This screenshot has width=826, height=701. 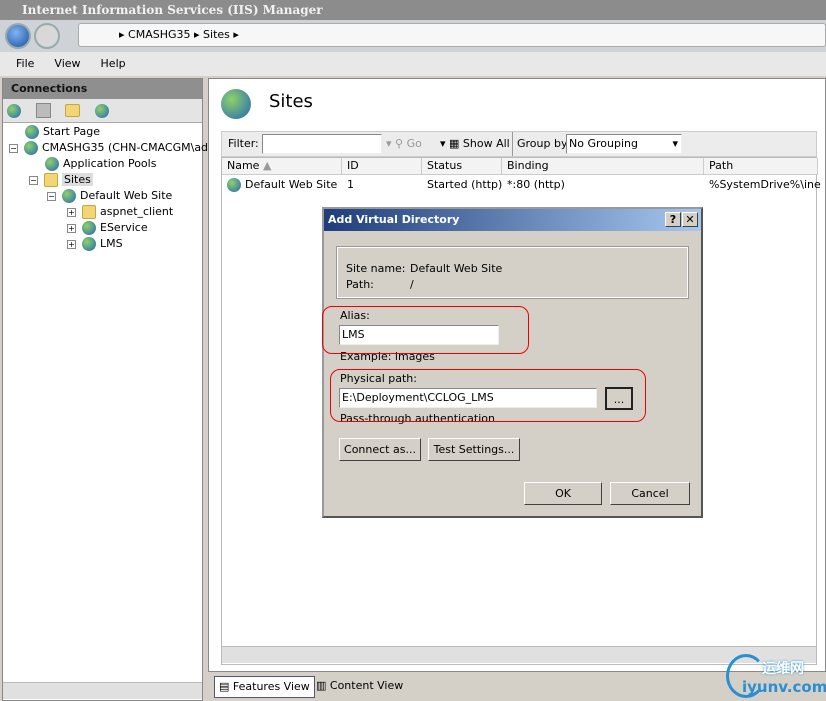 What do you see at coordinates (61, 180) in the screenshot?
I see `tree-sites: − Sites` at bounding box center [61, 180].